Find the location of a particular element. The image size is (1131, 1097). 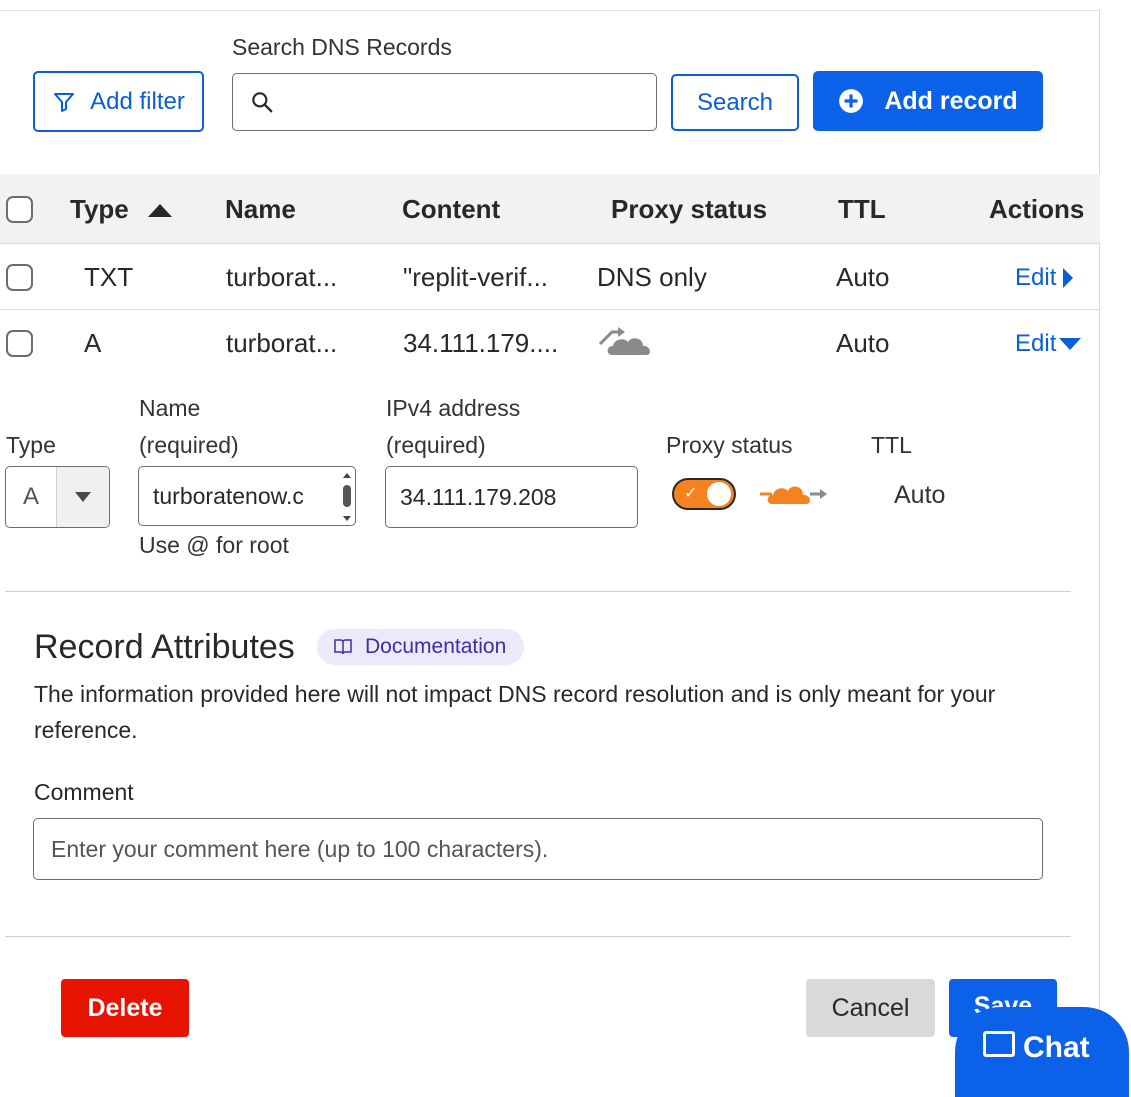

sort-ascending-icon is located at coordinates (159, 210).